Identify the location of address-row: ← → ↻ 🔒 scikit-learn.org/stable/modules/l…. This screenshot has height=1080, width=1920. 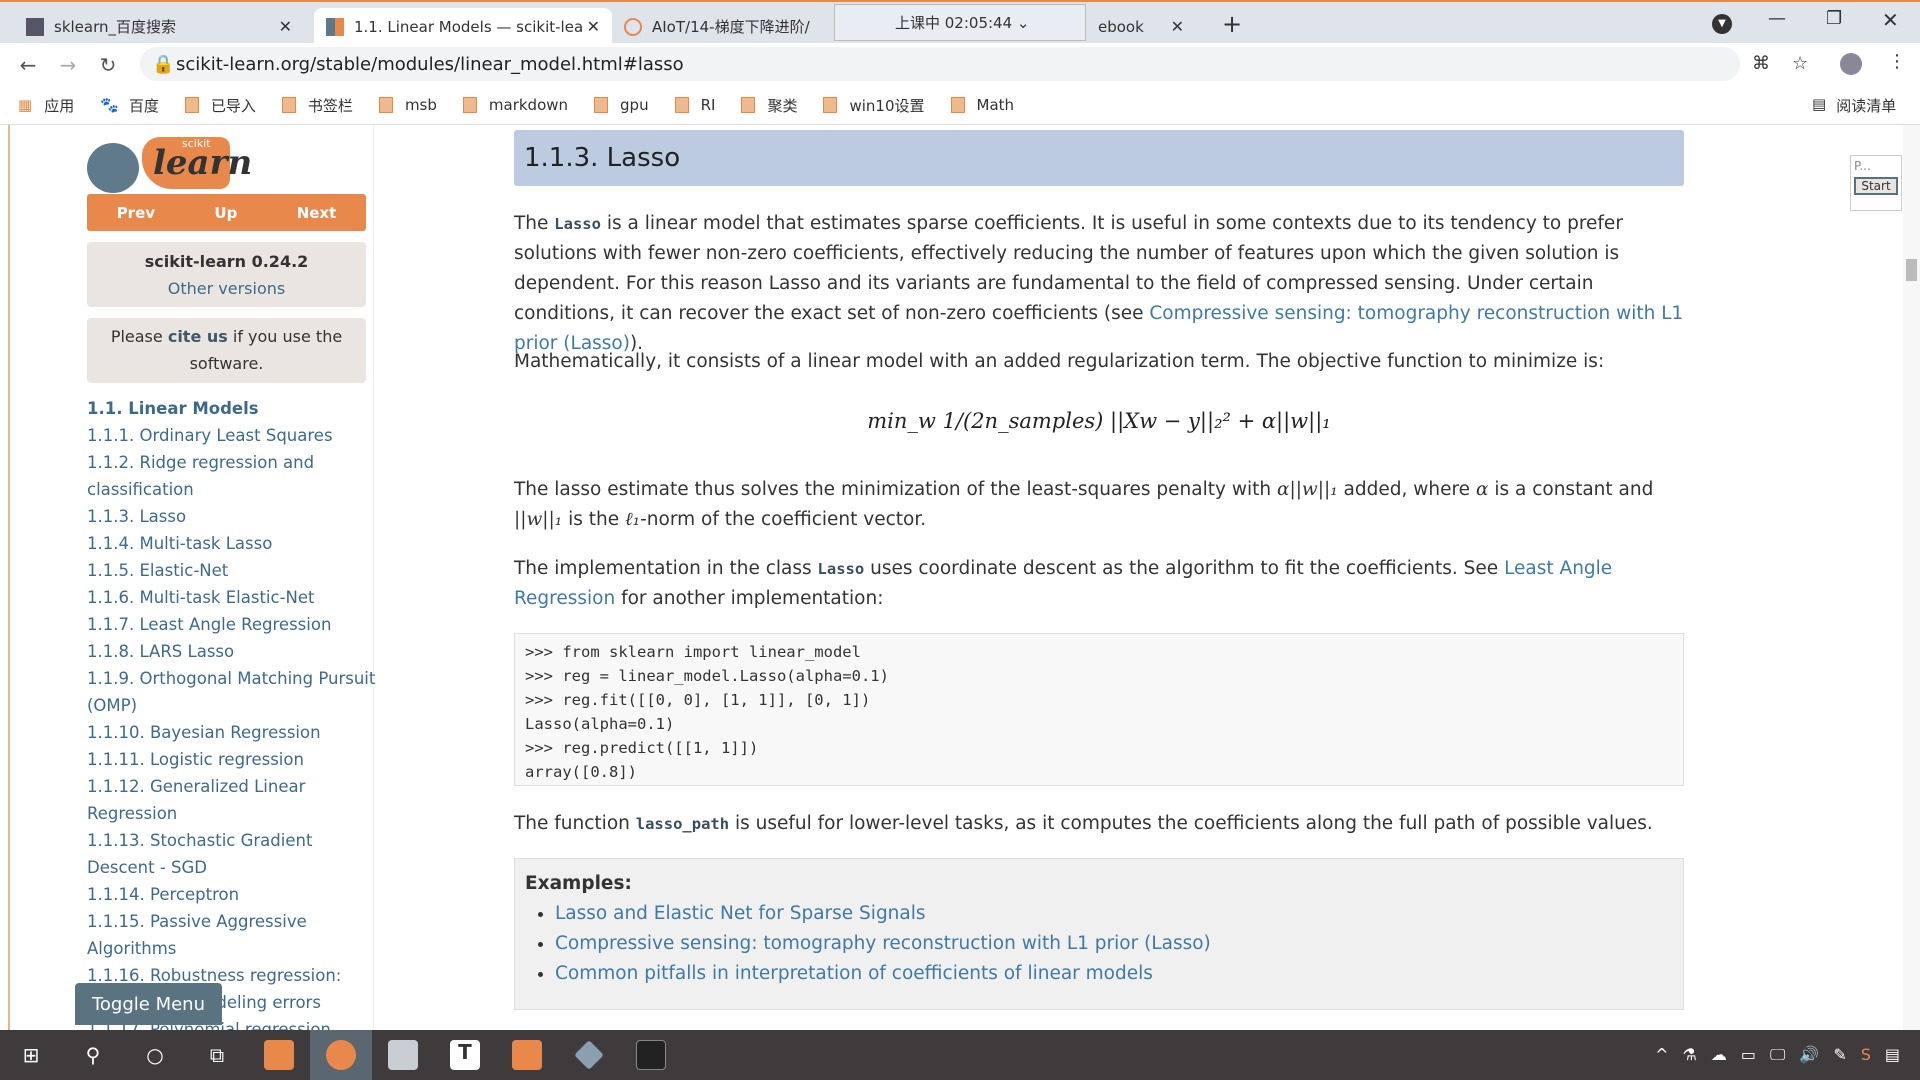
(960, 64).